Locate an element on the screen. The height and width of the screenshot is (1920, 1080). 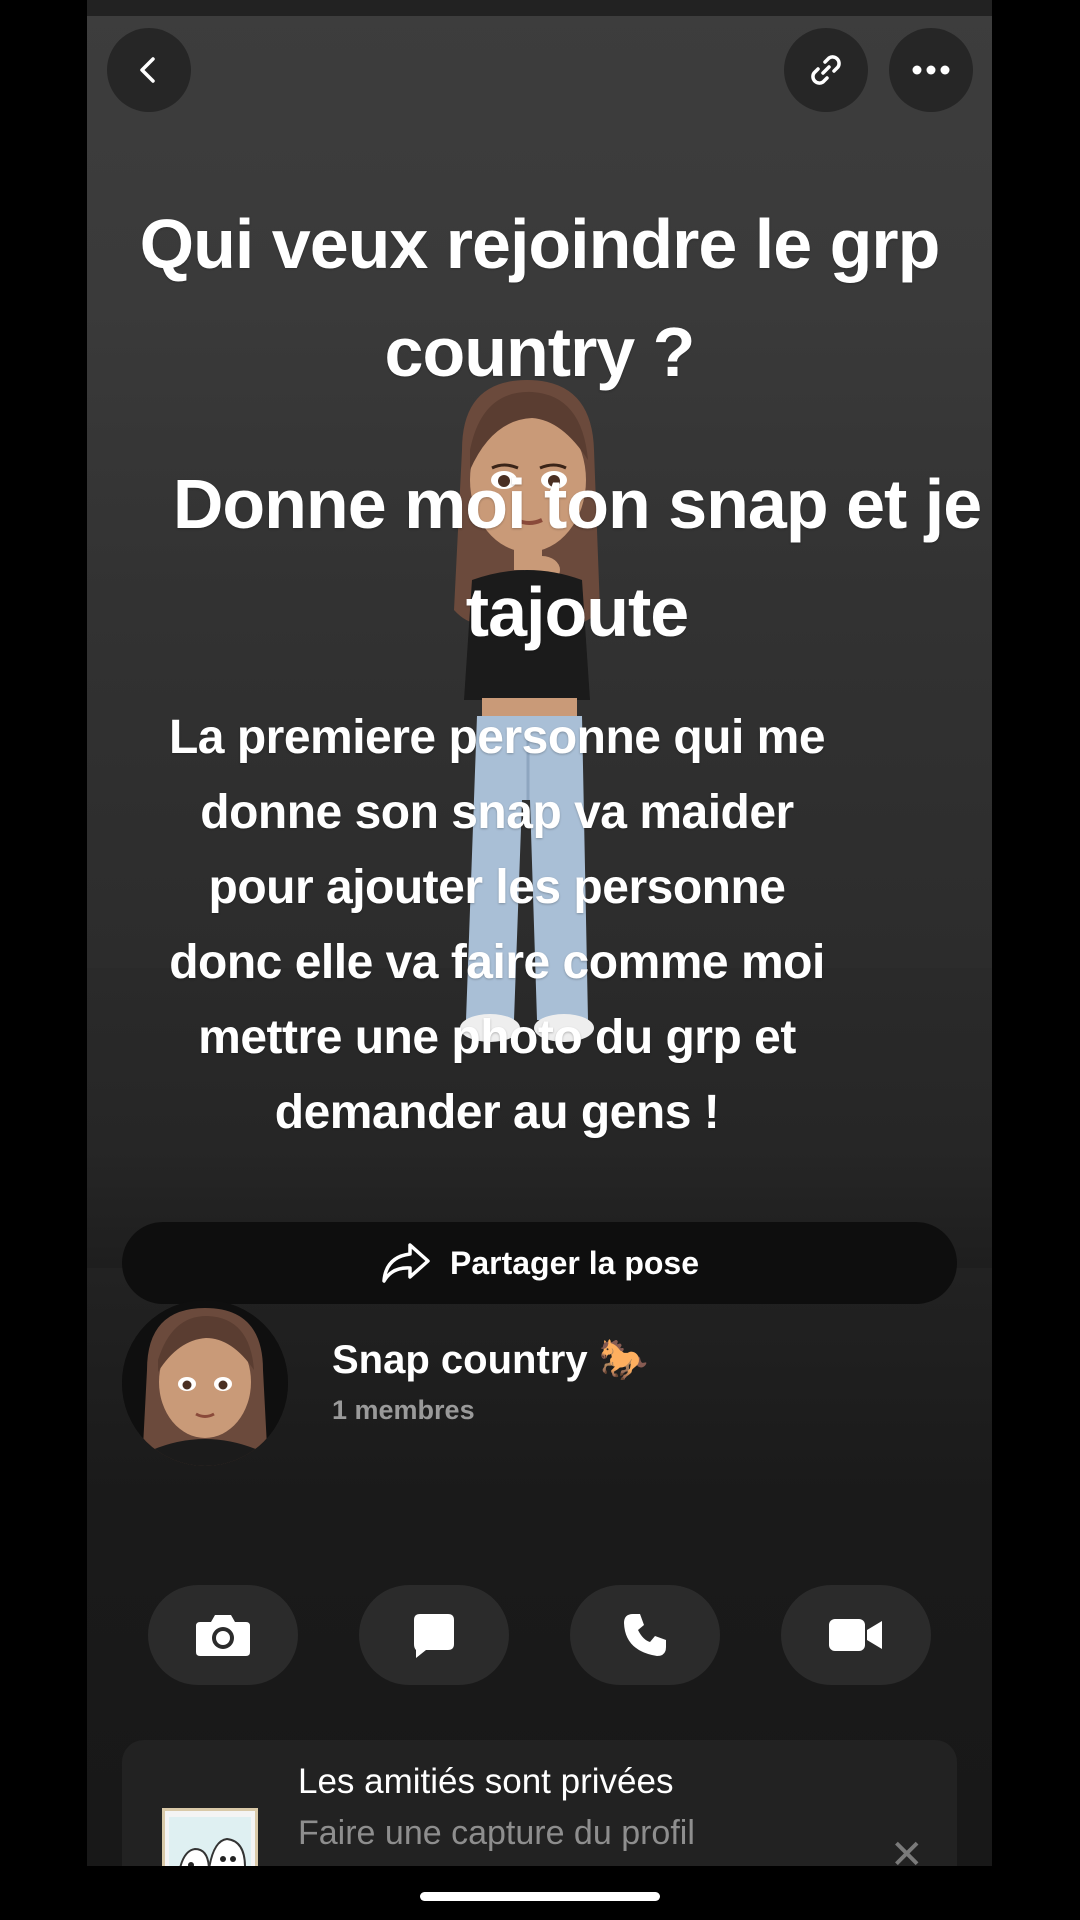
group-member-count: 1 membres is located at coordinates (403, 1410).